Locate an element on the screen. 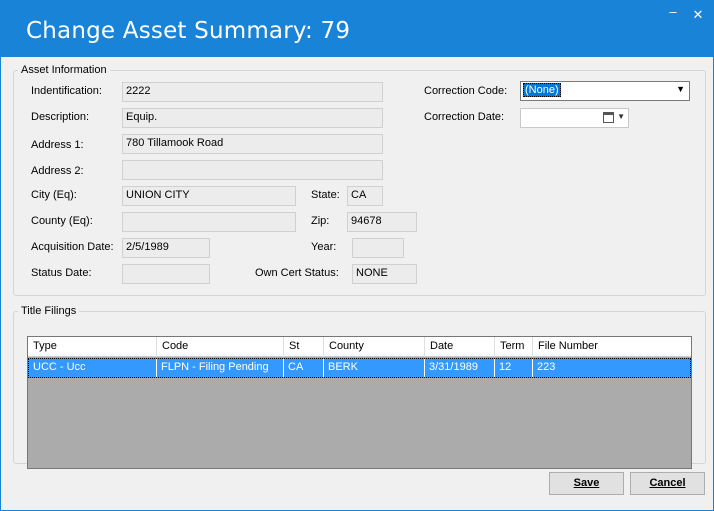 This screenshot has height=511, width=714. city-label: City (Eq): is located at coordinates (54, 195).